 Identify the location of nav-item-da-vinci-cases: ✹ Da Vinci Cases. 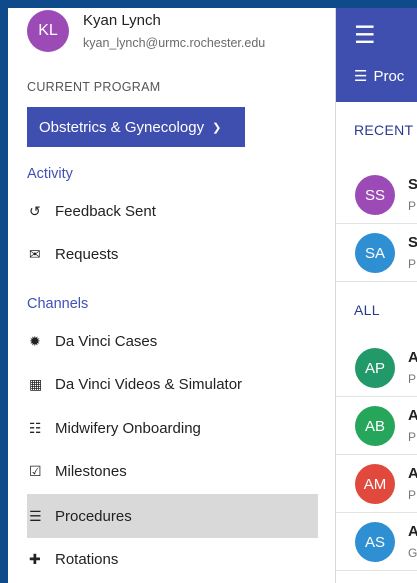
(172, 341).